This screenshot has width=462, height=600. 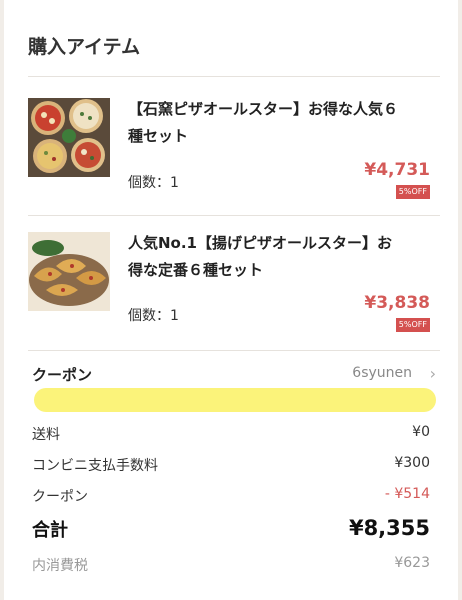 What do you see at coordinates (412, 463) in the screenshot?
I see `convenience-fee-value: ¥300` at bounding box center [412, 463].